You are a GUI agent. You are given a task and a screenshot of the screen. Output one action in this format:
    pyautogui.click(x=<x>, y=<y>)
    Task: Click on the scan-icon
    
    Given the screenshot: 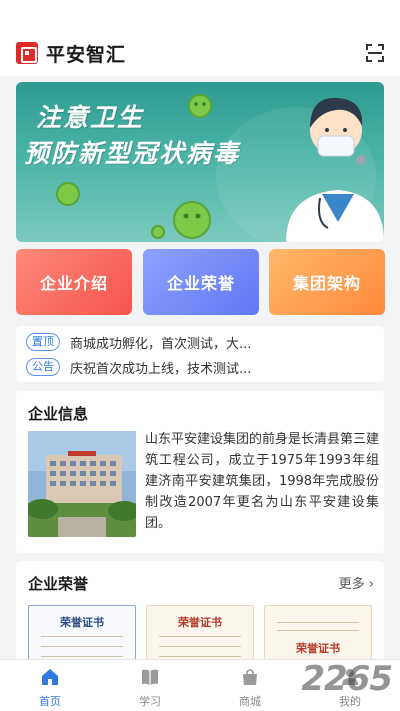 What is the action you would take?
    pyautogui.click(x=375, y=53)
    